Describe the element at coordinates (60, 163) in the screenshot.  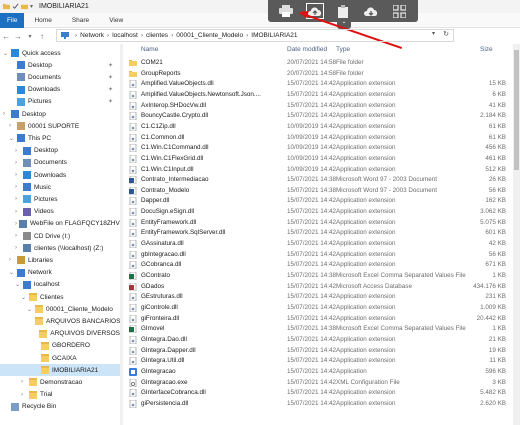
I see `nav-item: › Documents` at that location.